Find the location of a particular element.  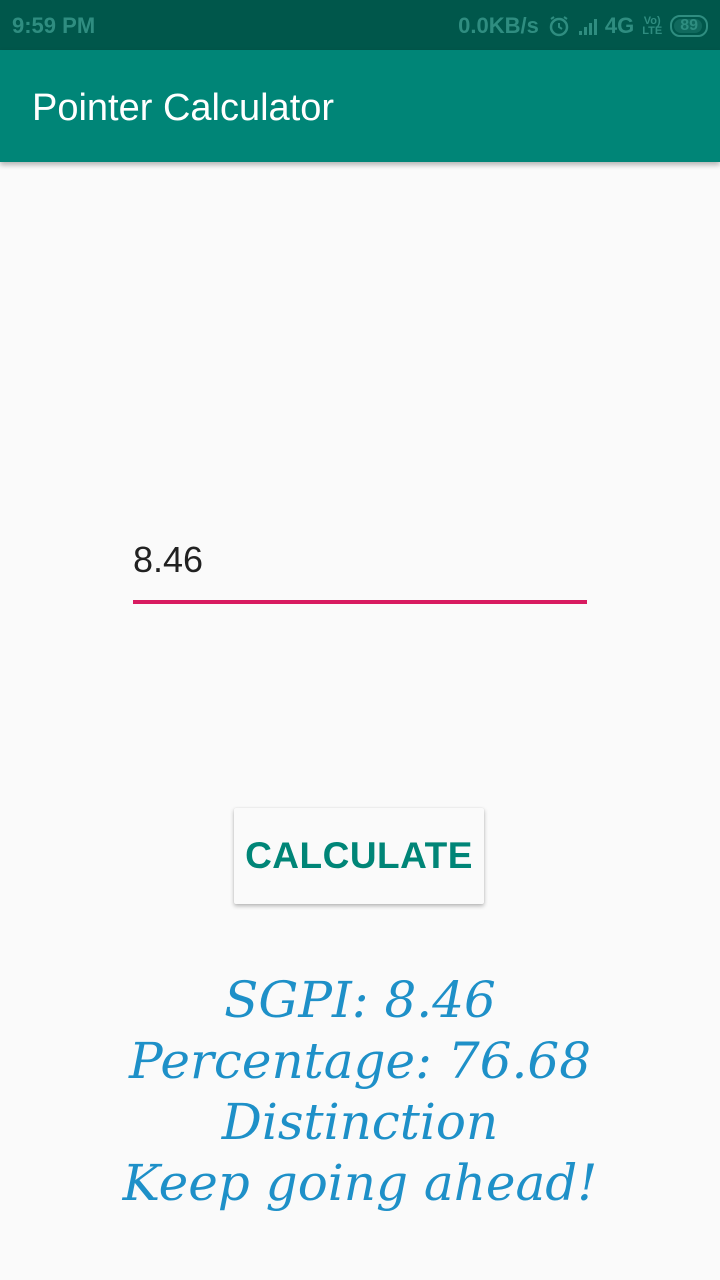

alarm-icon is located at coordinates (559, 26).